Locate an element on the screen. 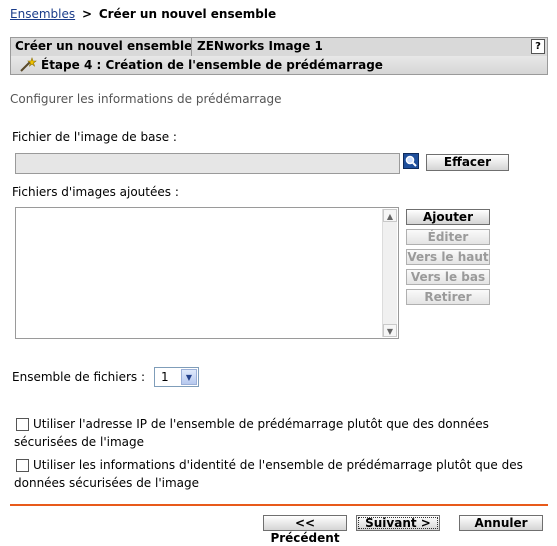 Image resolution: width=557 pixels, height=546 pixels. checkbox-identity-box is located at coordinates (22, 465).